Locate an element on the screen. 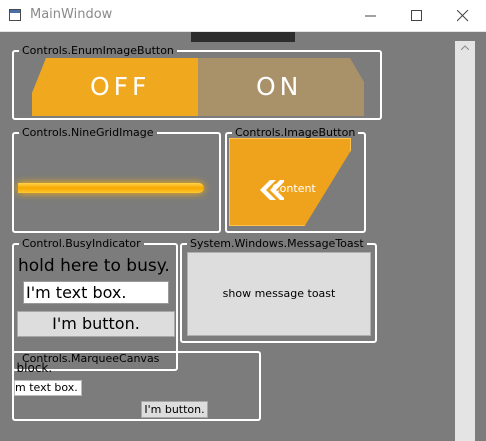 This screenshot has height=441, width=486. image-button-group: Controls.ImageButton Content is located at coordinates (295, 179).